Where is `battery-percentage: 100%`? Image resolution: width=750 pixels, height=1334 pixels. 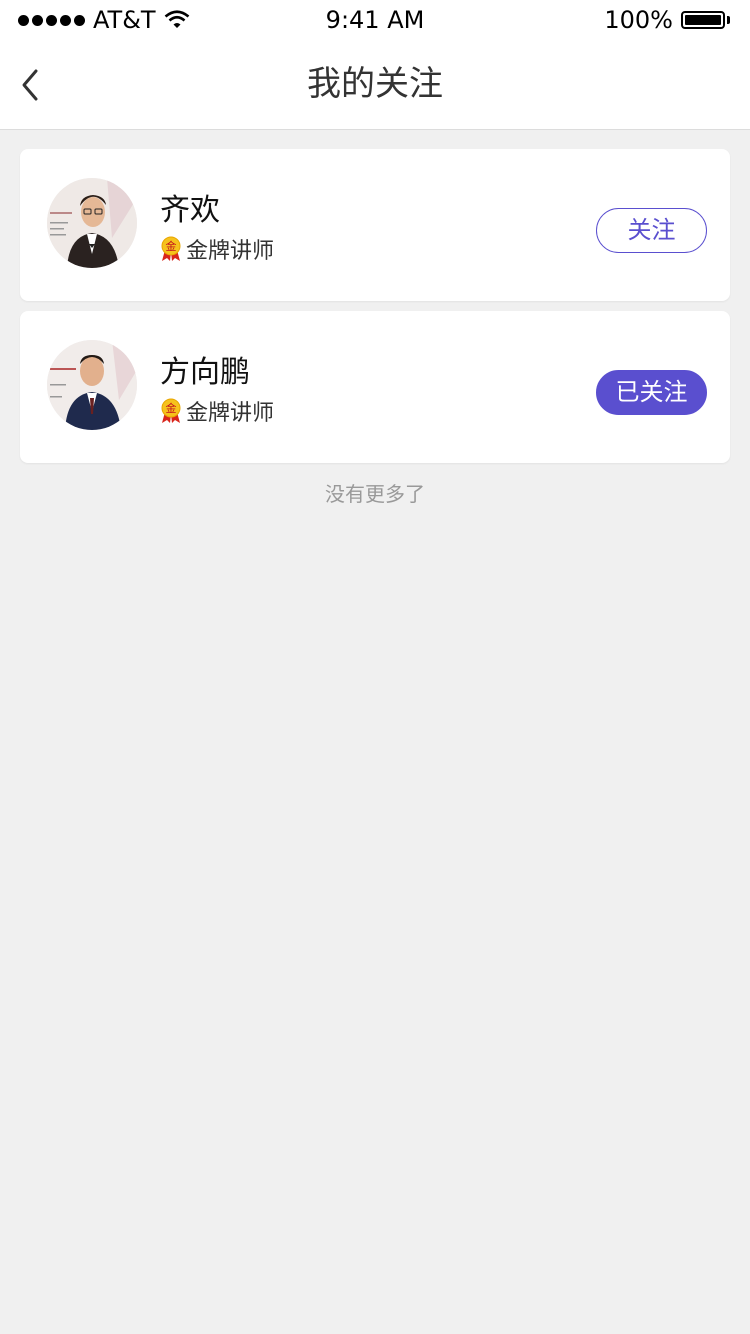 battery-percentage: 100% is located at coordinates (638, 20).